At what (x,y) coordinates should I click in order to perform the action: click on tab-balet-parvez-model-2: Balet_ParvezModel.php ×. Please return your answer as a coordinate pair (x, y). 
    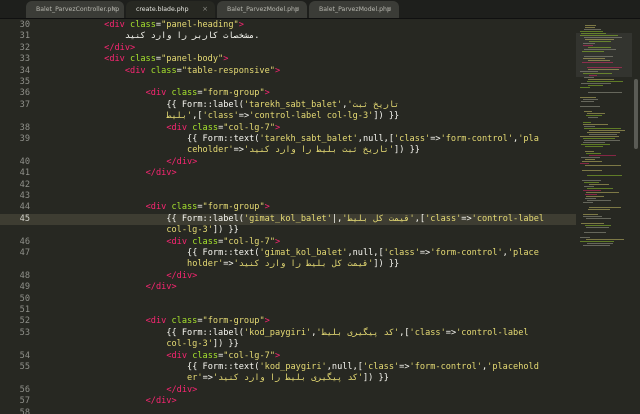
    Looking at the image, I should click on (354, 9).